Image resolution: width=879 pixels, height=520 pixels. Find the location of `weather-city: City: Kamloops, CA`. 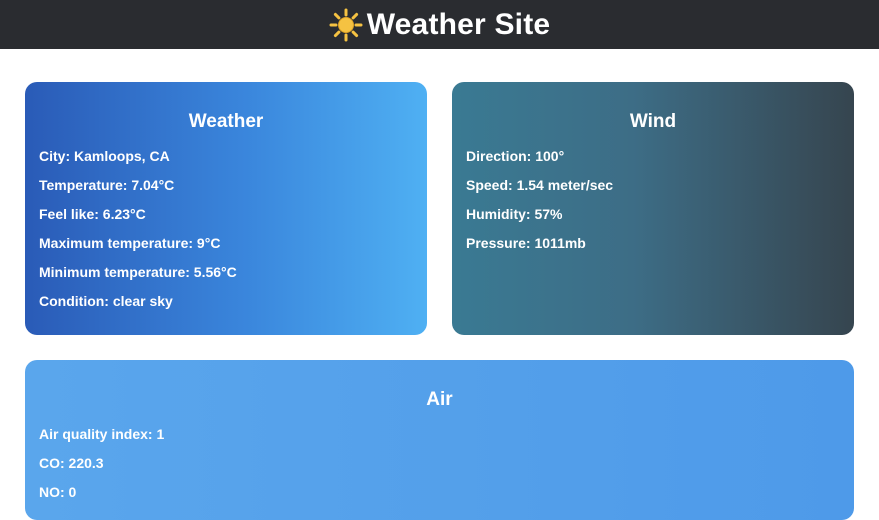

weather-city: City: Kamloops, CA is located at coordinates (104, 156).